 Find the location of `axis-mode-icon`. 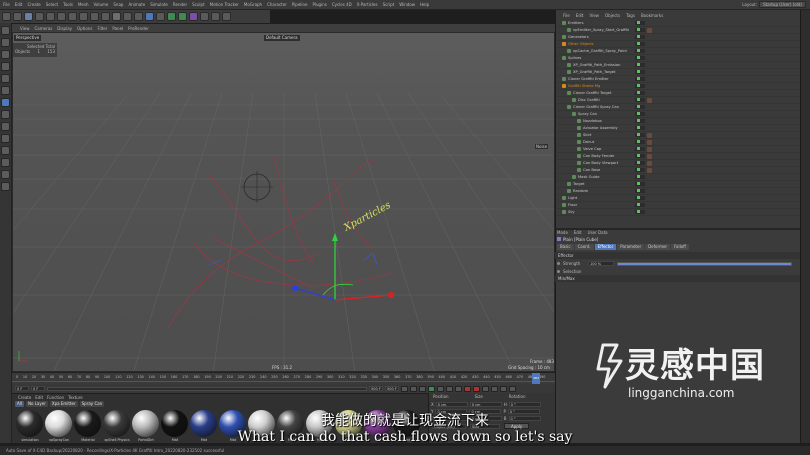

axis-mode-icon is located at coordinates (5, 102).